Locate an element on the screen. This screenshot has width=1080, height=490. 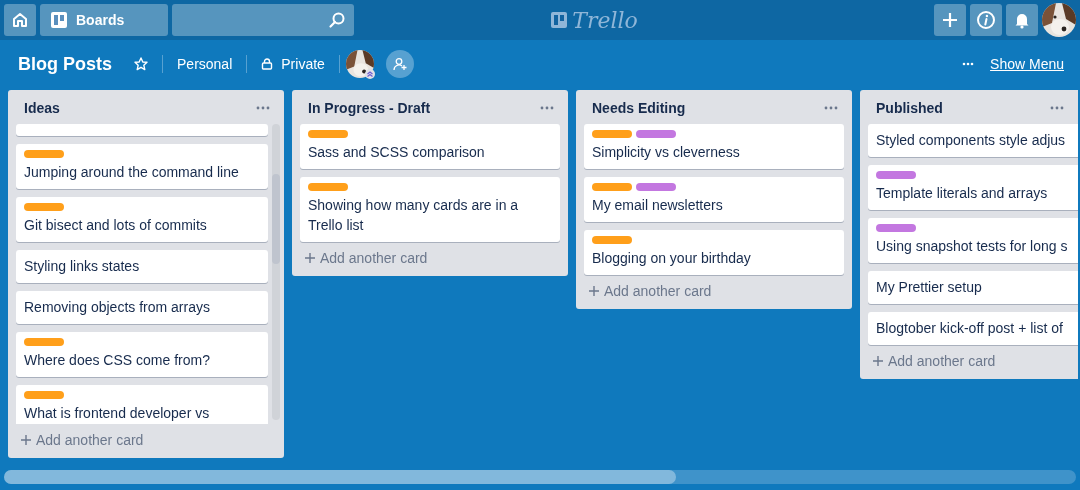
bell-icon is located at coordinates (1022, 20).